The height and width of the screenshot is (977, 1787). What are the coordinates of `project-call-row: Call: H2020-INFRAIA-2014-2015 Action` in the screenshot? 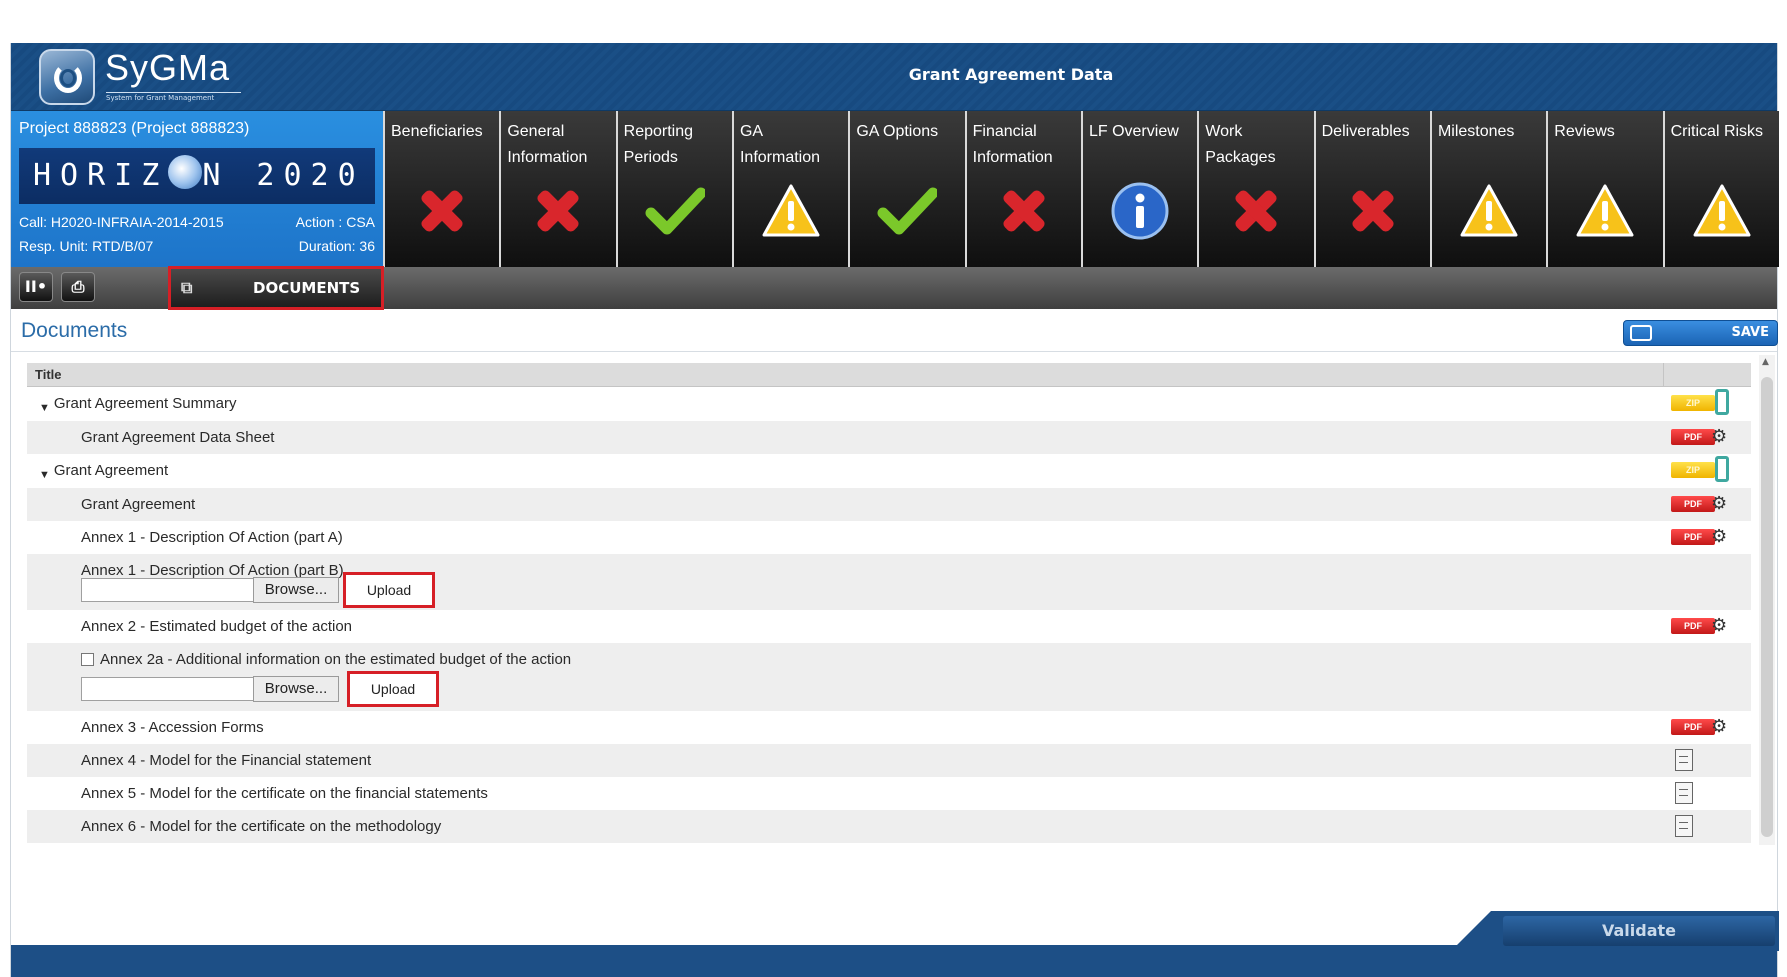 It's located at (197, 222).